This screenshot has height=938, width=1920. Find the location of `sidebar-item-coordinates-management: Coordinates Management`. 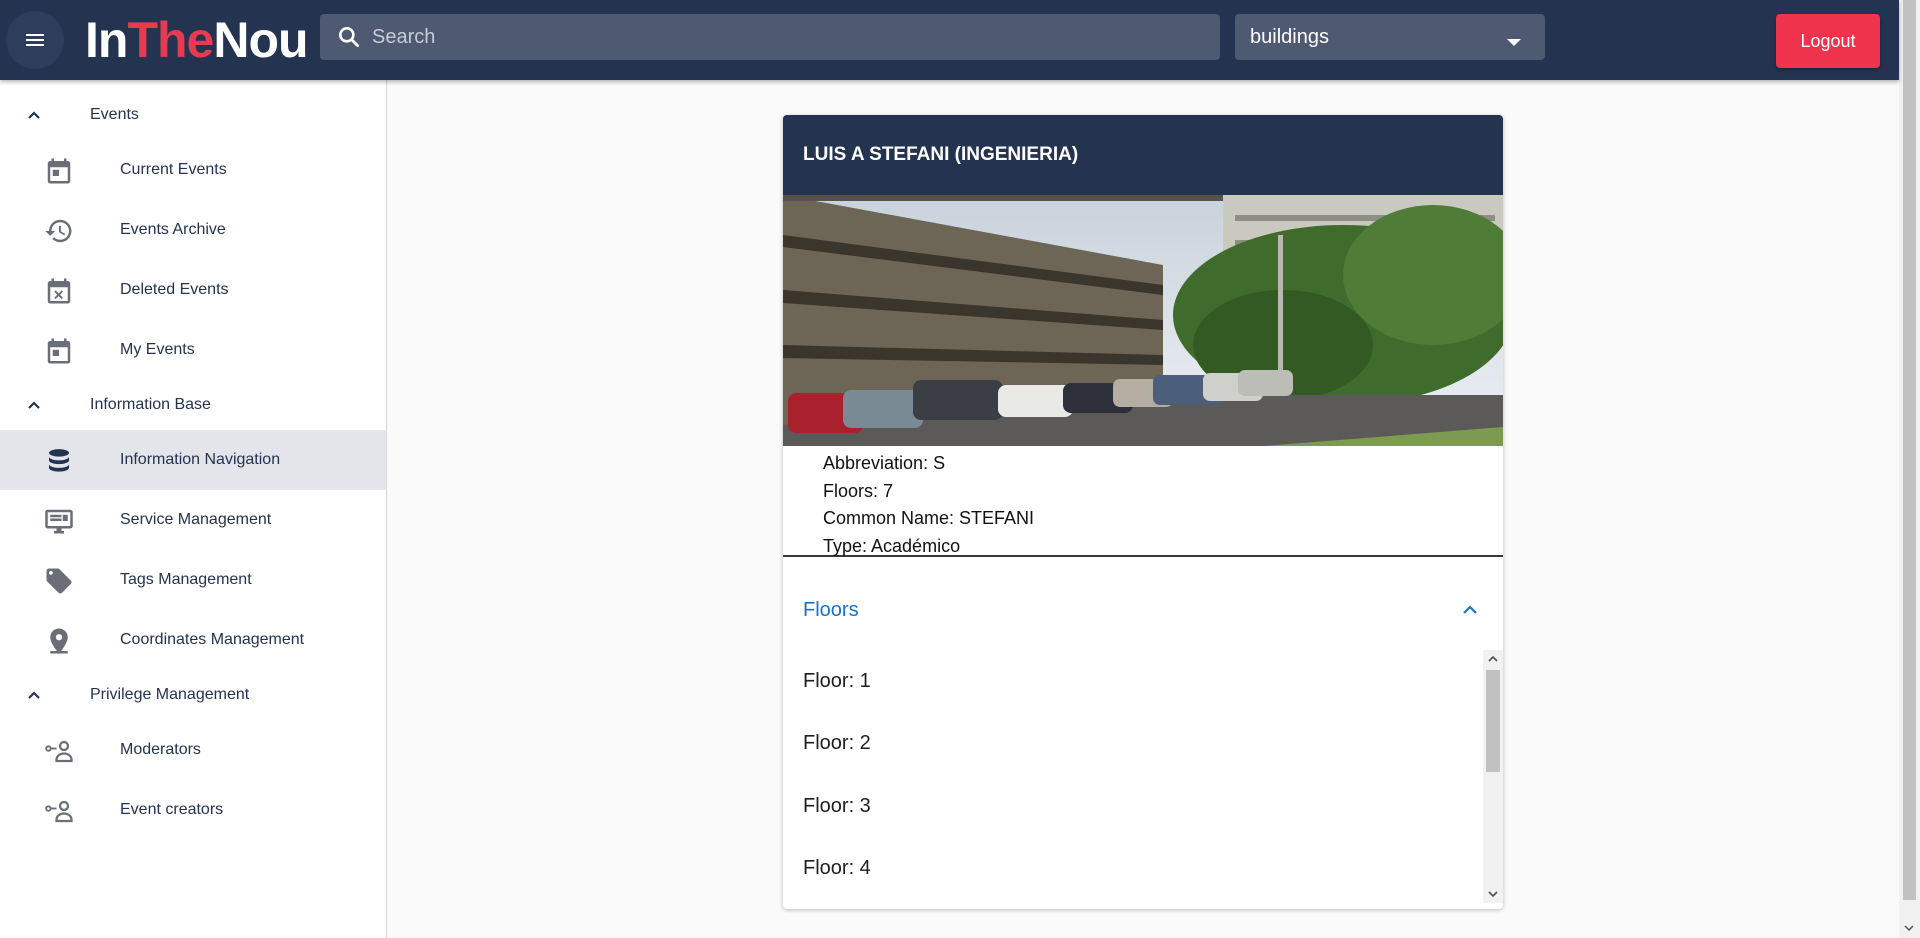

sidebar-item-coordinates-management: Coordinates Management is located at coordinates (193, 640).